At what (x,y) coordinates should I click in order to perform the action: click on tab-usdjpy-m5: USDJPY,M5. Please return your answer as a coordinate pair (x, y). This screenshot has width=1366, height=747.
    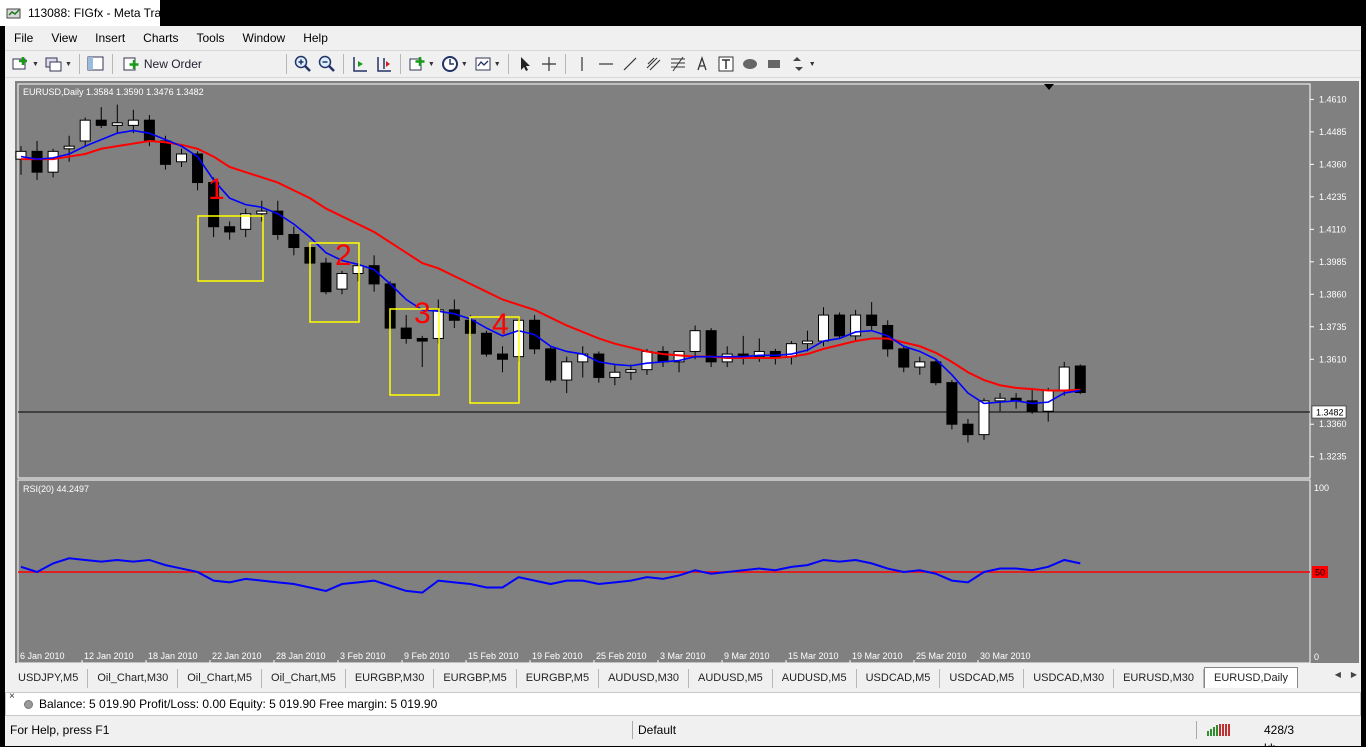
    Looking at the image, I should click on (49, 678).